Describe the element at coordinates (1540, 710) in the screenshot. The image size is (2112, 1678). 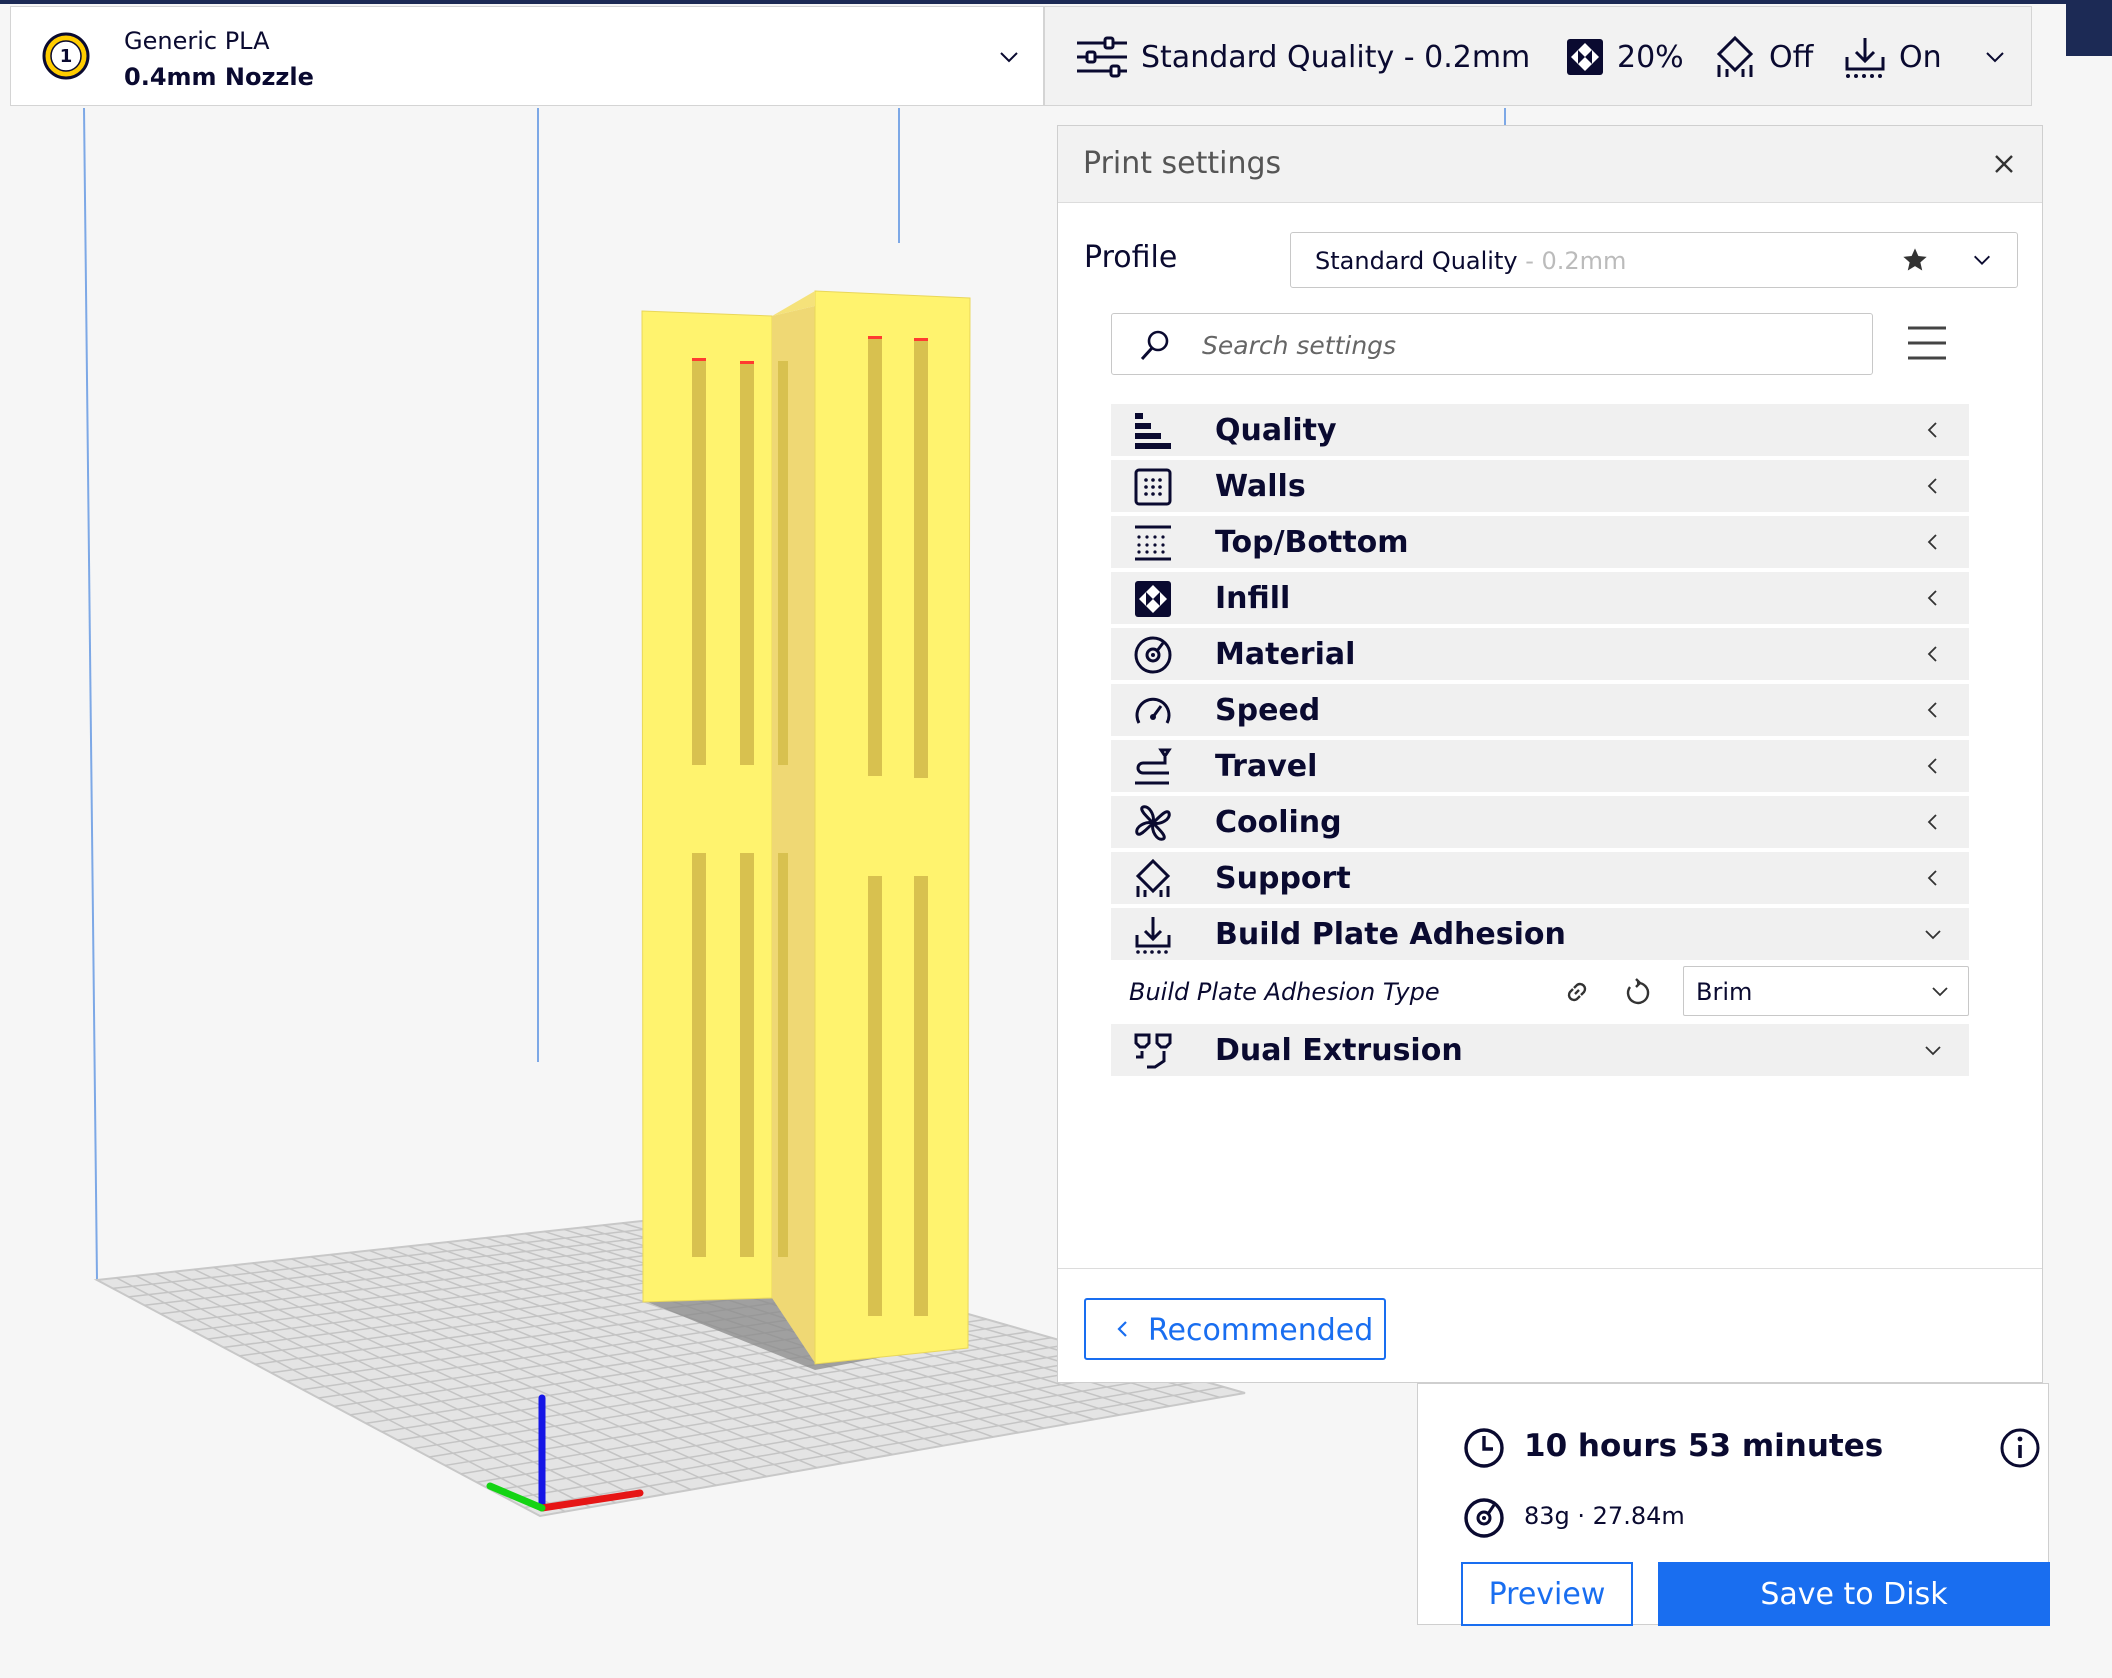
I see `category-speed: Speed` at that location.